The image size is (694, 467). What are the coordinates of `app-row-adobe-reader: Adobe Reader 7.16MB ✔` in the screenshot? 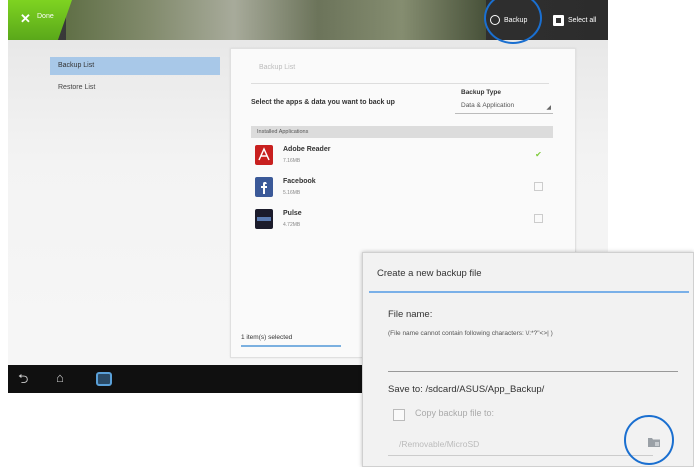 It's located at (402, 156).